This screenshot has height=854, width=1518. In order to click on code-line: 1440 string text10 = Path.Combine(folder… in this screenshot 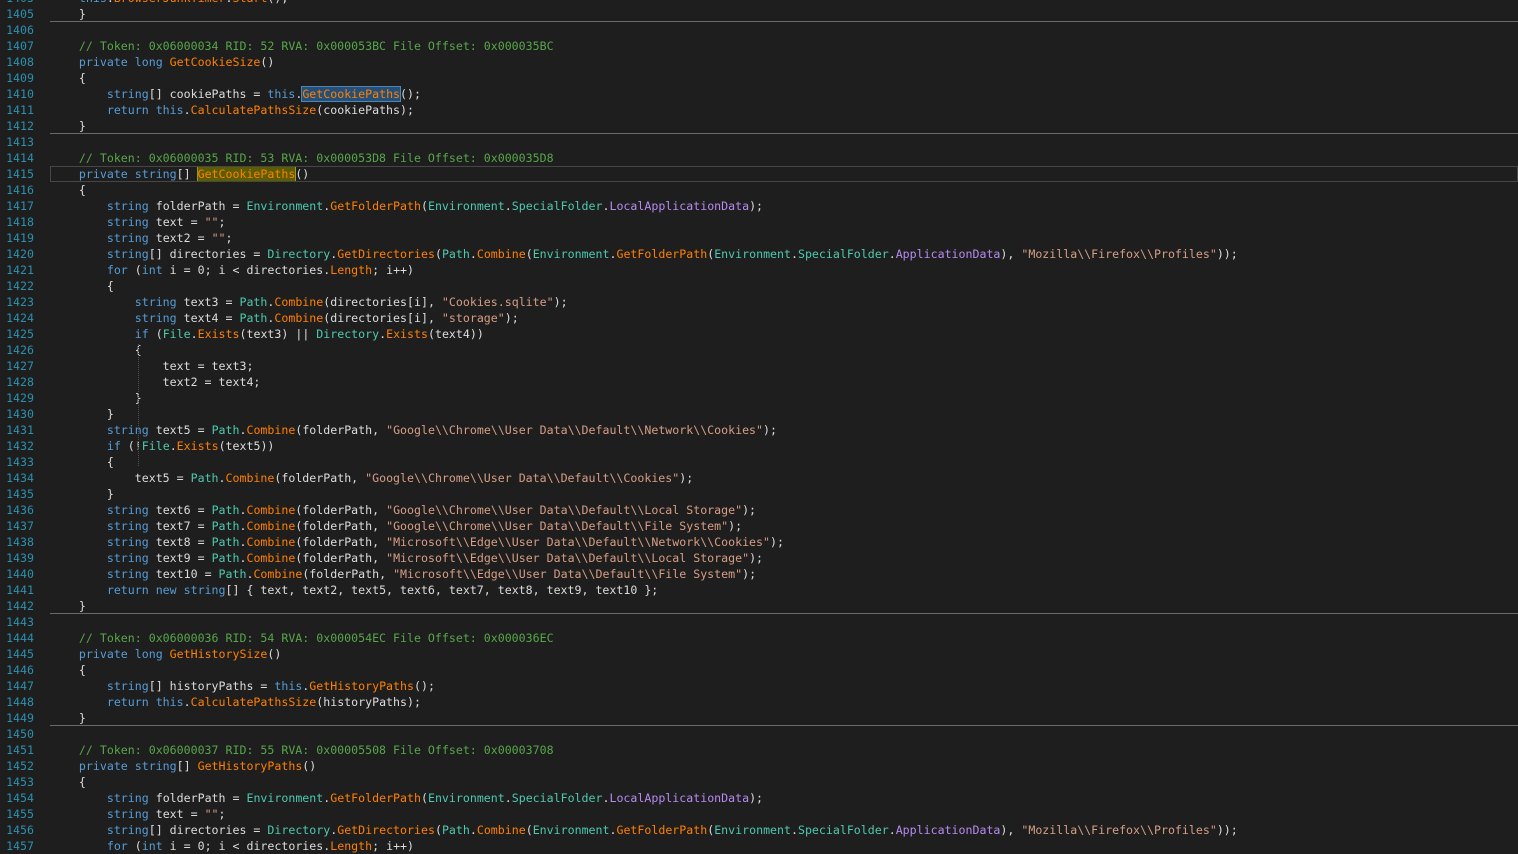, I will do `click(759, 574)`.